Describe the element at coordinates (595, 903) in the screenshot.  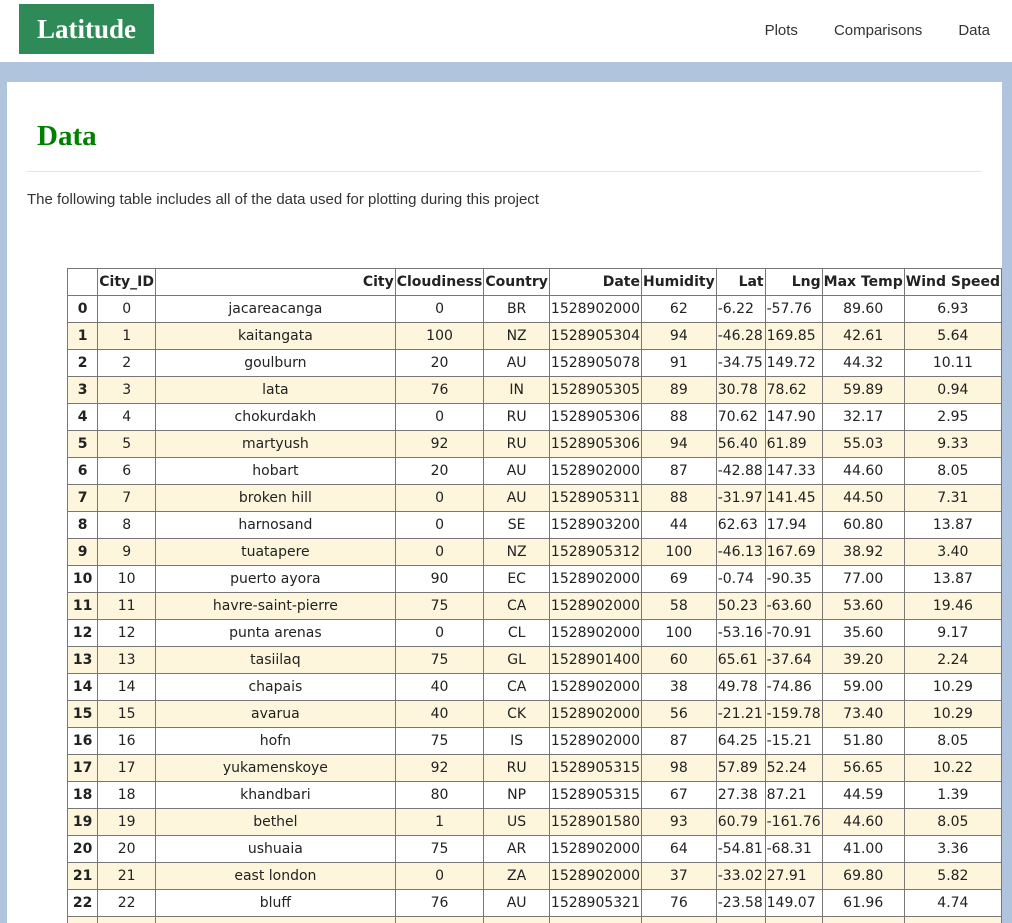
I see `cell-date: 1528905321` at that location.